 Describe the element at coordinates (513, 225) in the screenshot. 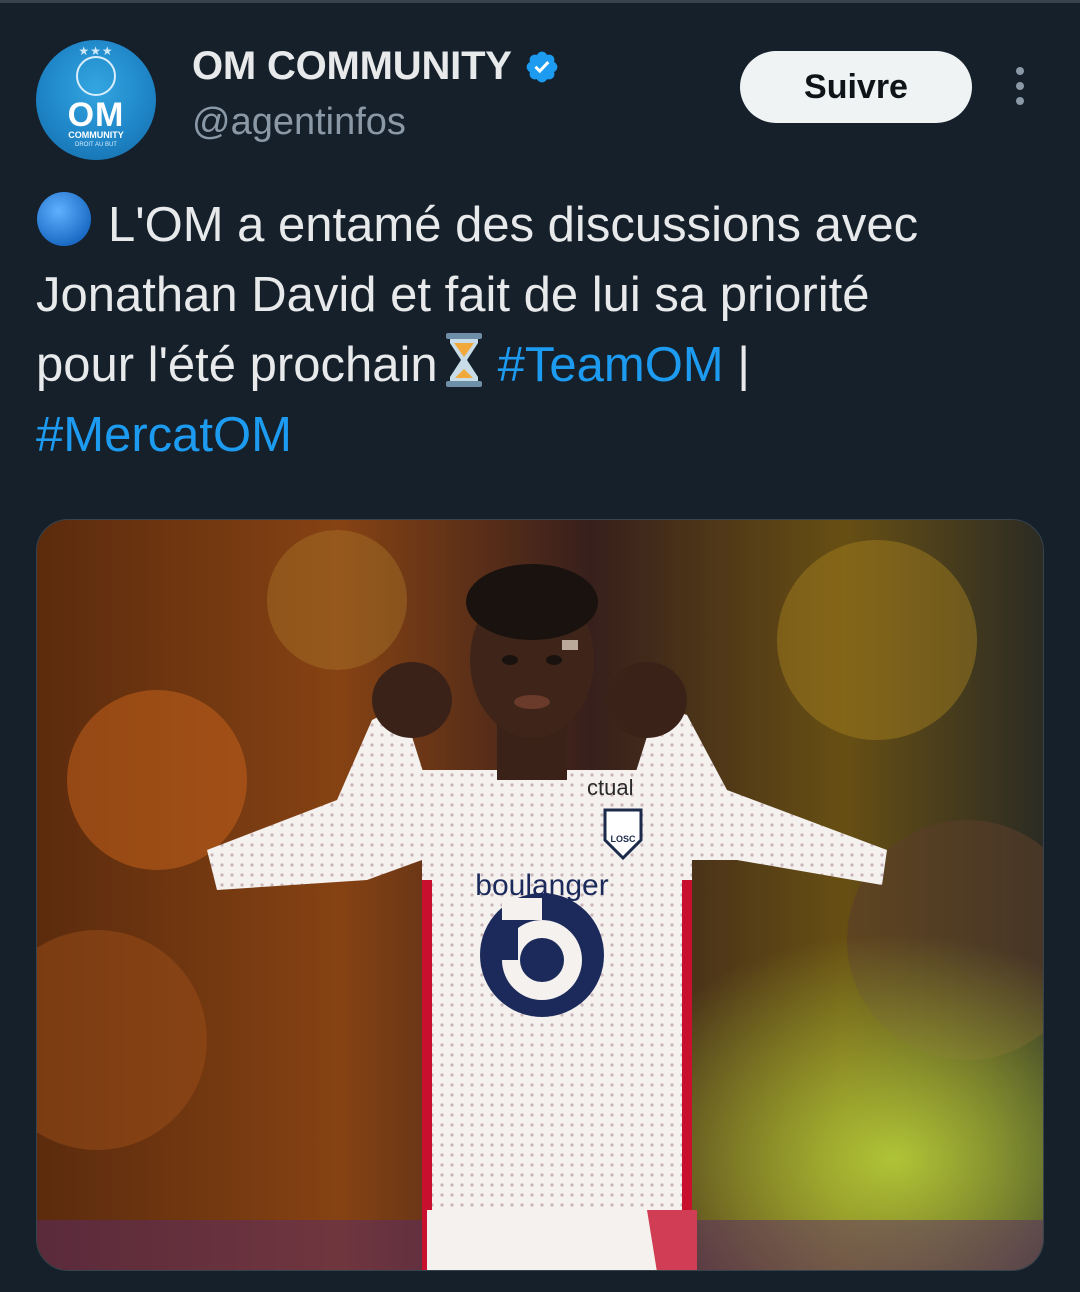

I see `tweet-line-1-text: L'OM a entamé des discussions avec` at that location.